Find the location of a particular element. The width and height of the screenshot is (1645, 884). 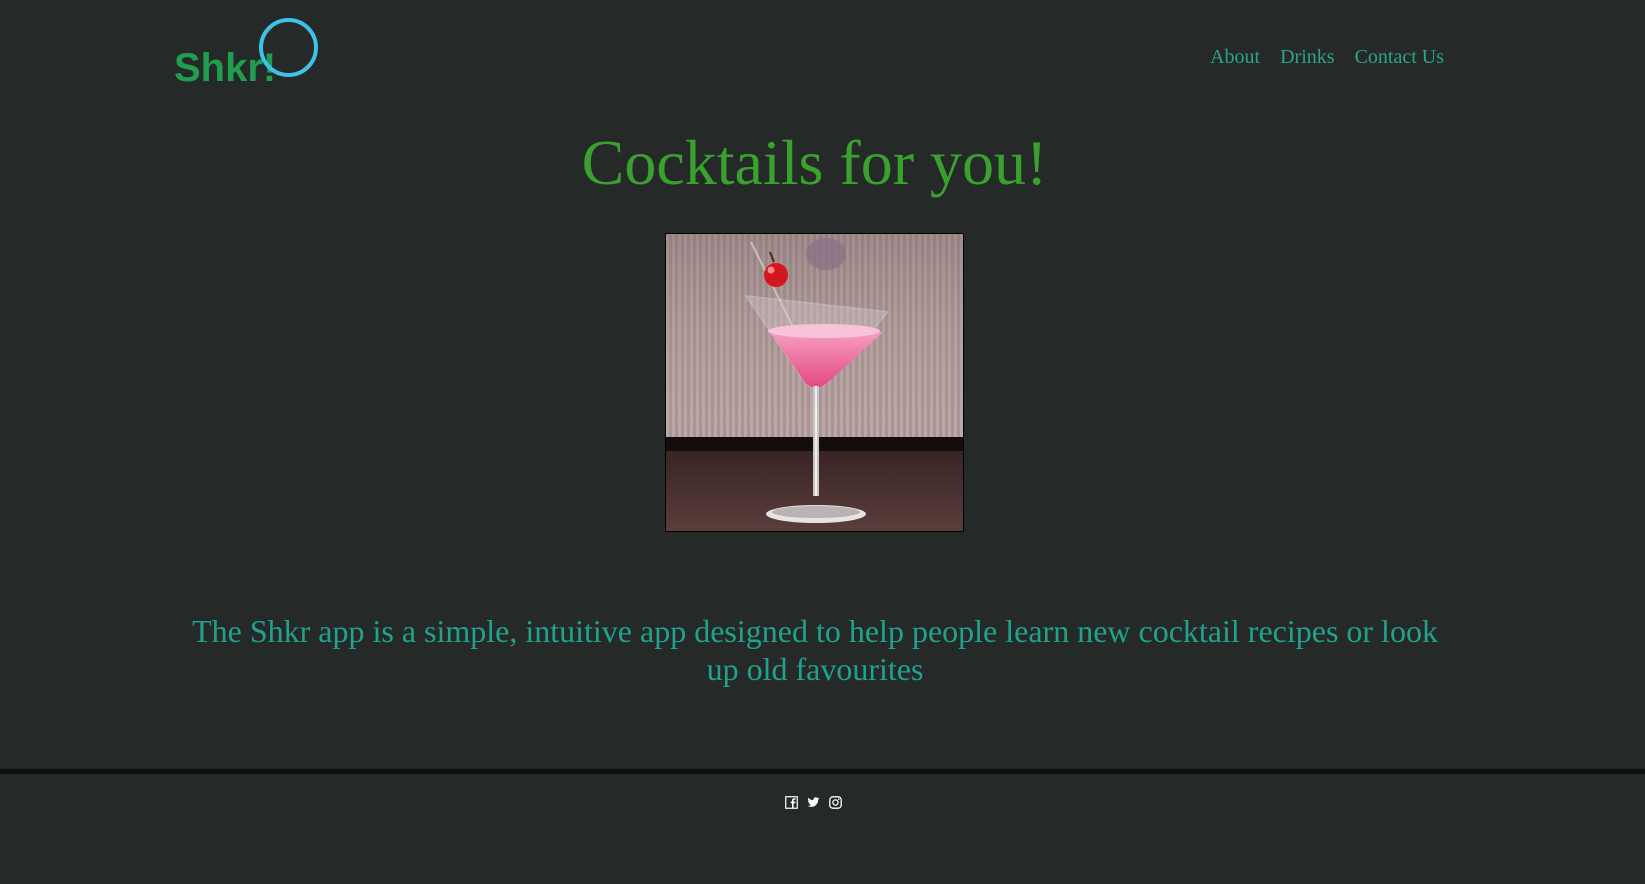

social-links is located at coordinates (813, 802).